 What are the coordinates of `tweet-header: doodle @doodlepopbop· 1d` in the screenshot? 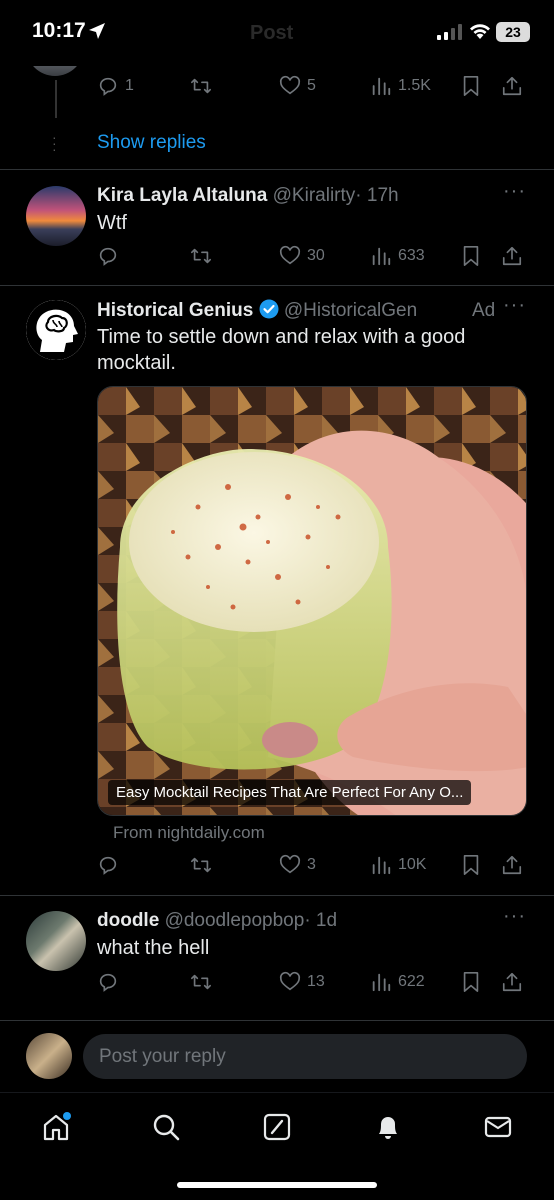 It's located at (217, 921).